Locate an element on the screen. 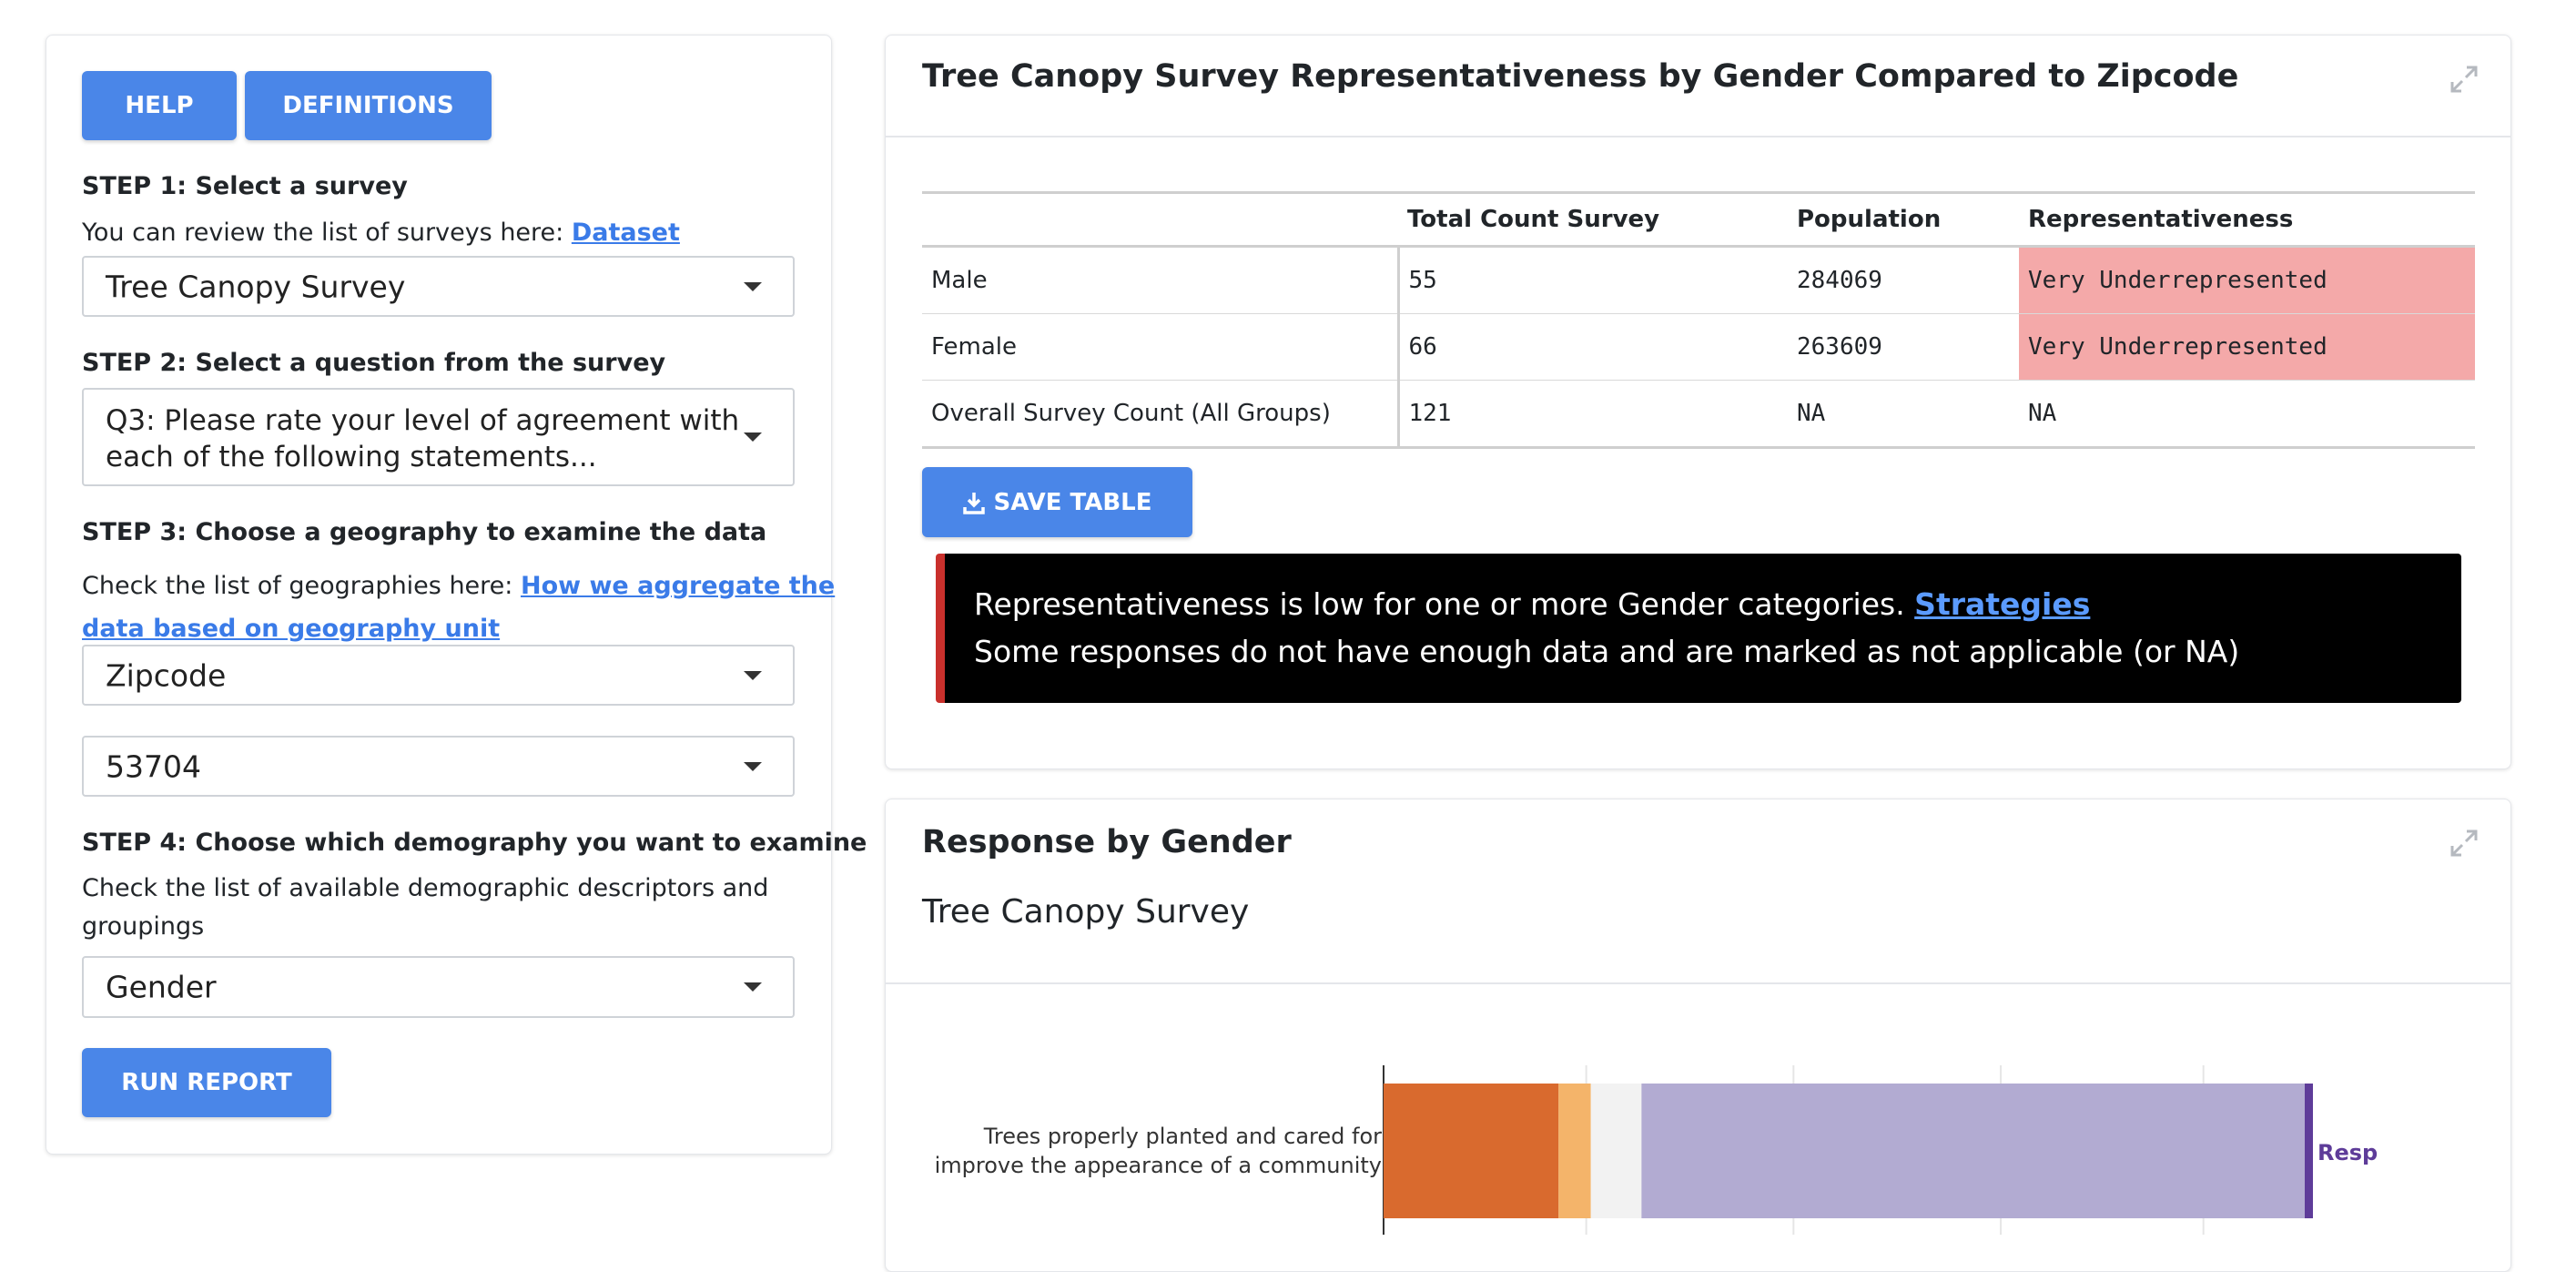 This screenshot has width=2576, height=1272. strategies-link: Strategies is located at coordinates (2002, 604).